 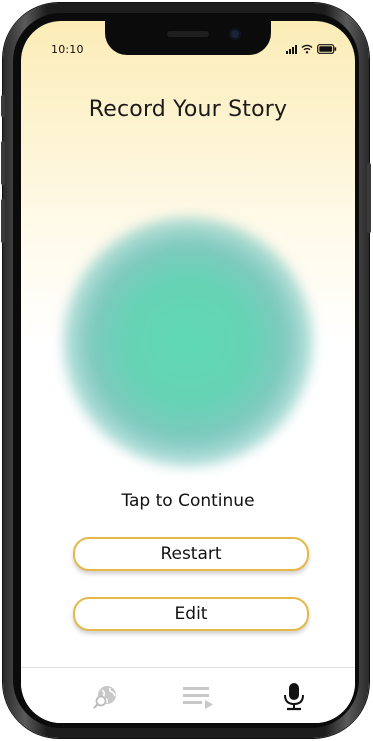 I want to click on tab-bar, so click(x=188, y=695).